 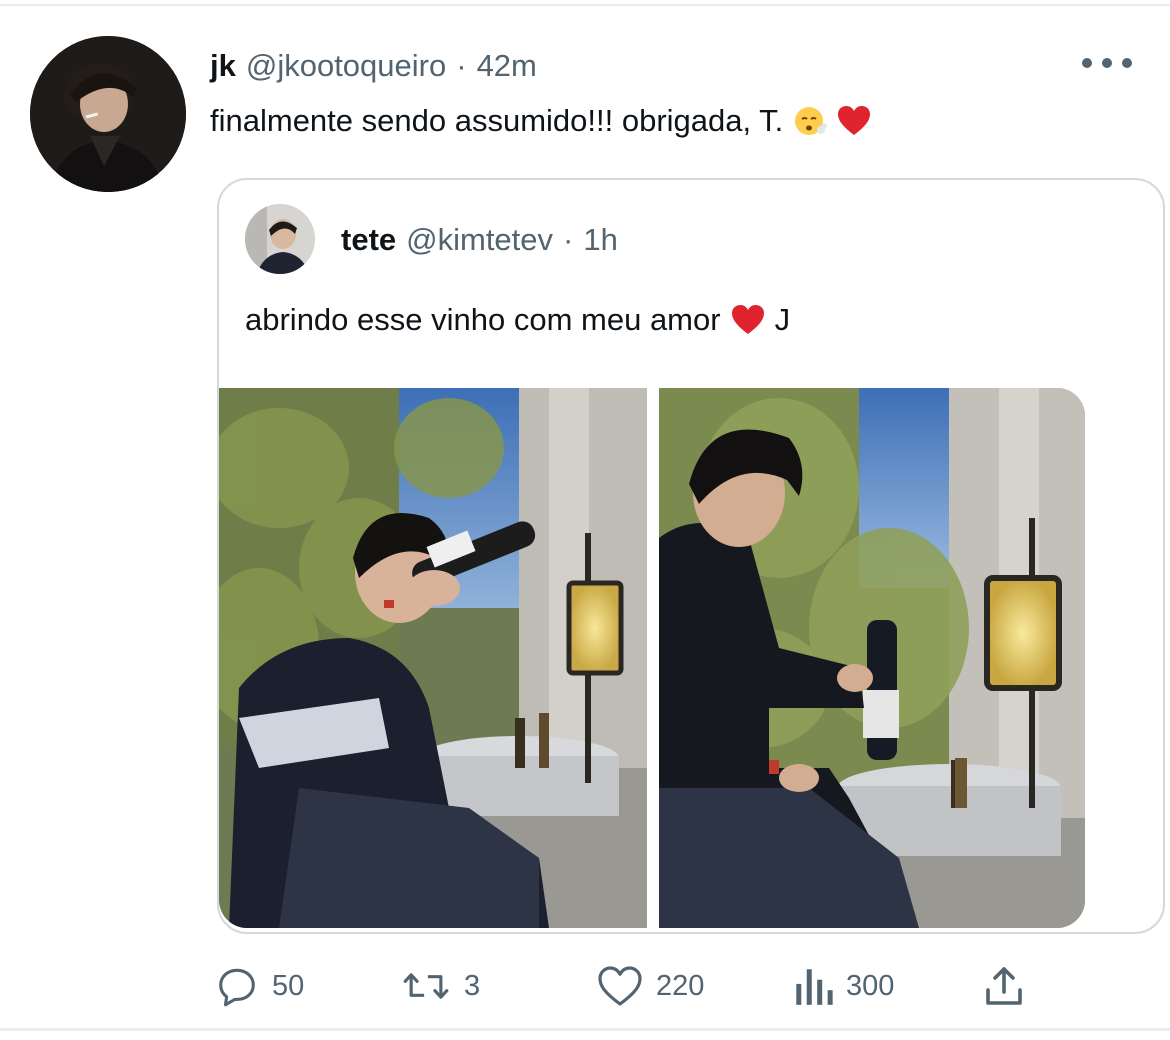 What do you see at coordinates (426, 986) in the screenshot?
I see `retweet-icon` at bounding box center [426, 986].